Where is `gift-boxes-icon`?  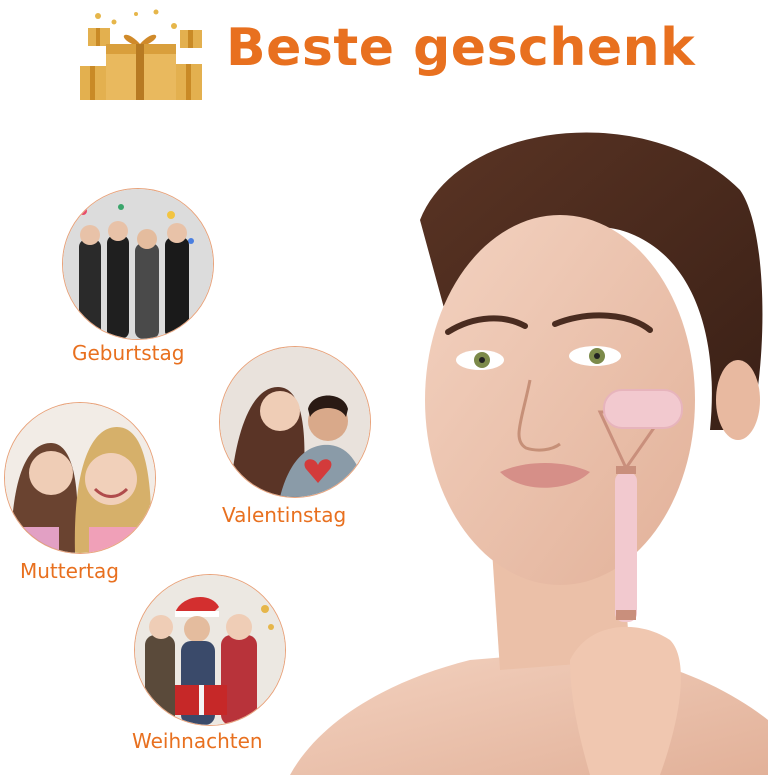
gift-boxes-icon is located at coordinates (141, 54).